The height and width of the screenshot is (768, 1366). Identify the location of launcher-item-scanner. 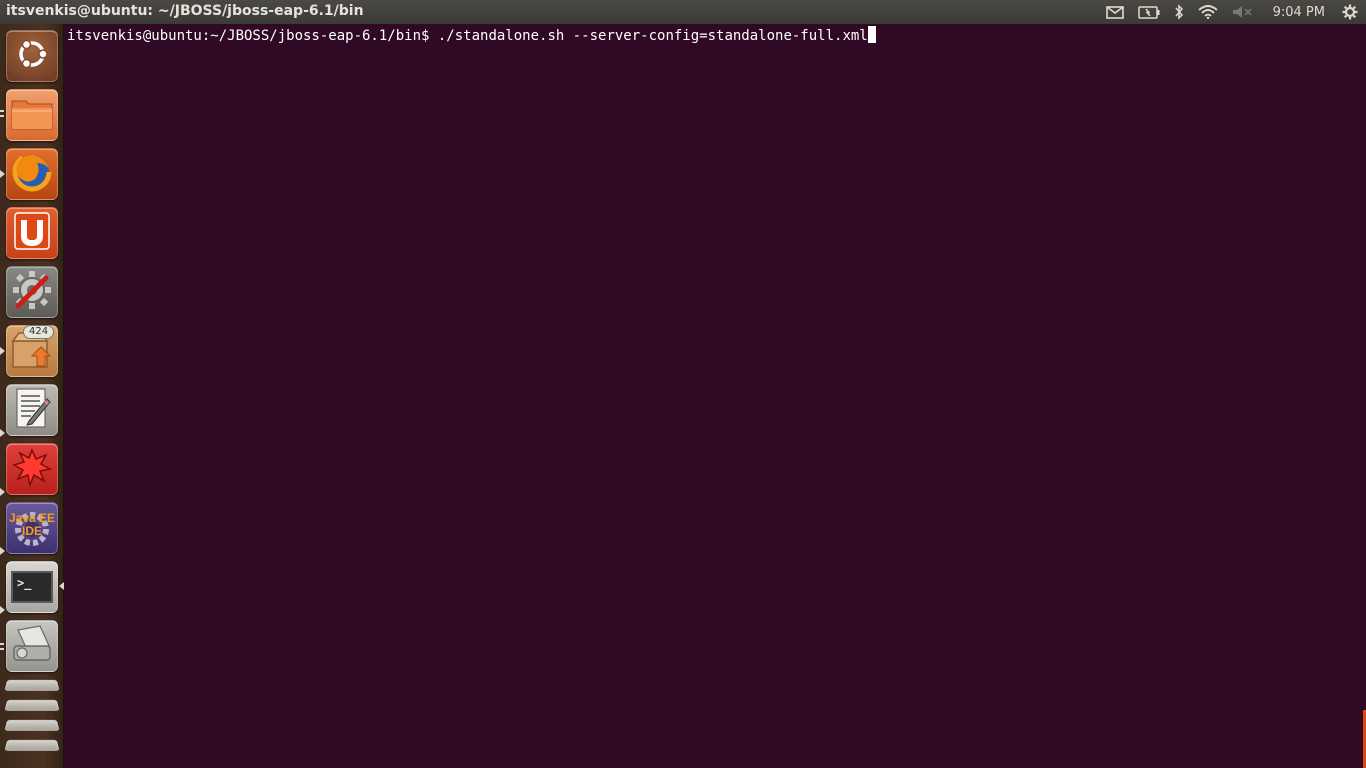
(32, 646).